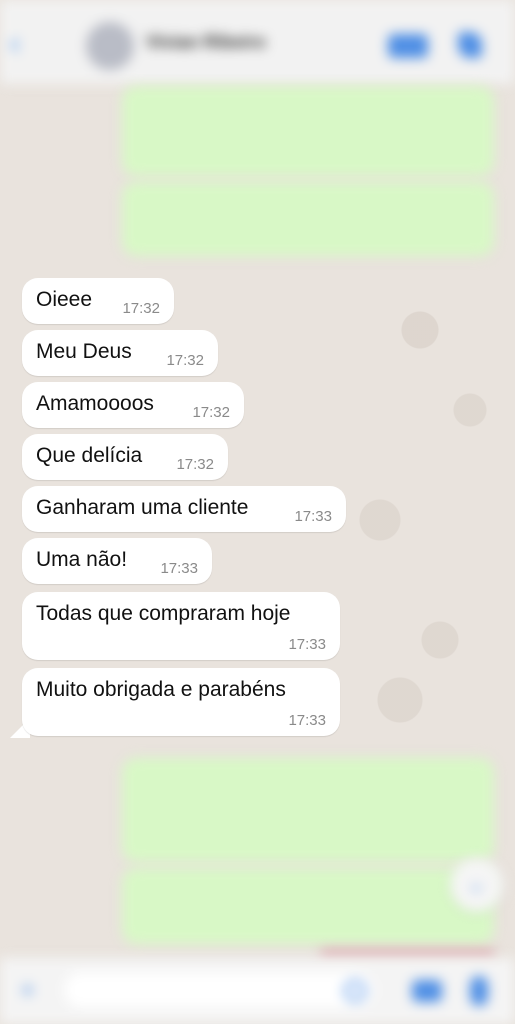  I want to click on reaction-strip, so click(407, 954).